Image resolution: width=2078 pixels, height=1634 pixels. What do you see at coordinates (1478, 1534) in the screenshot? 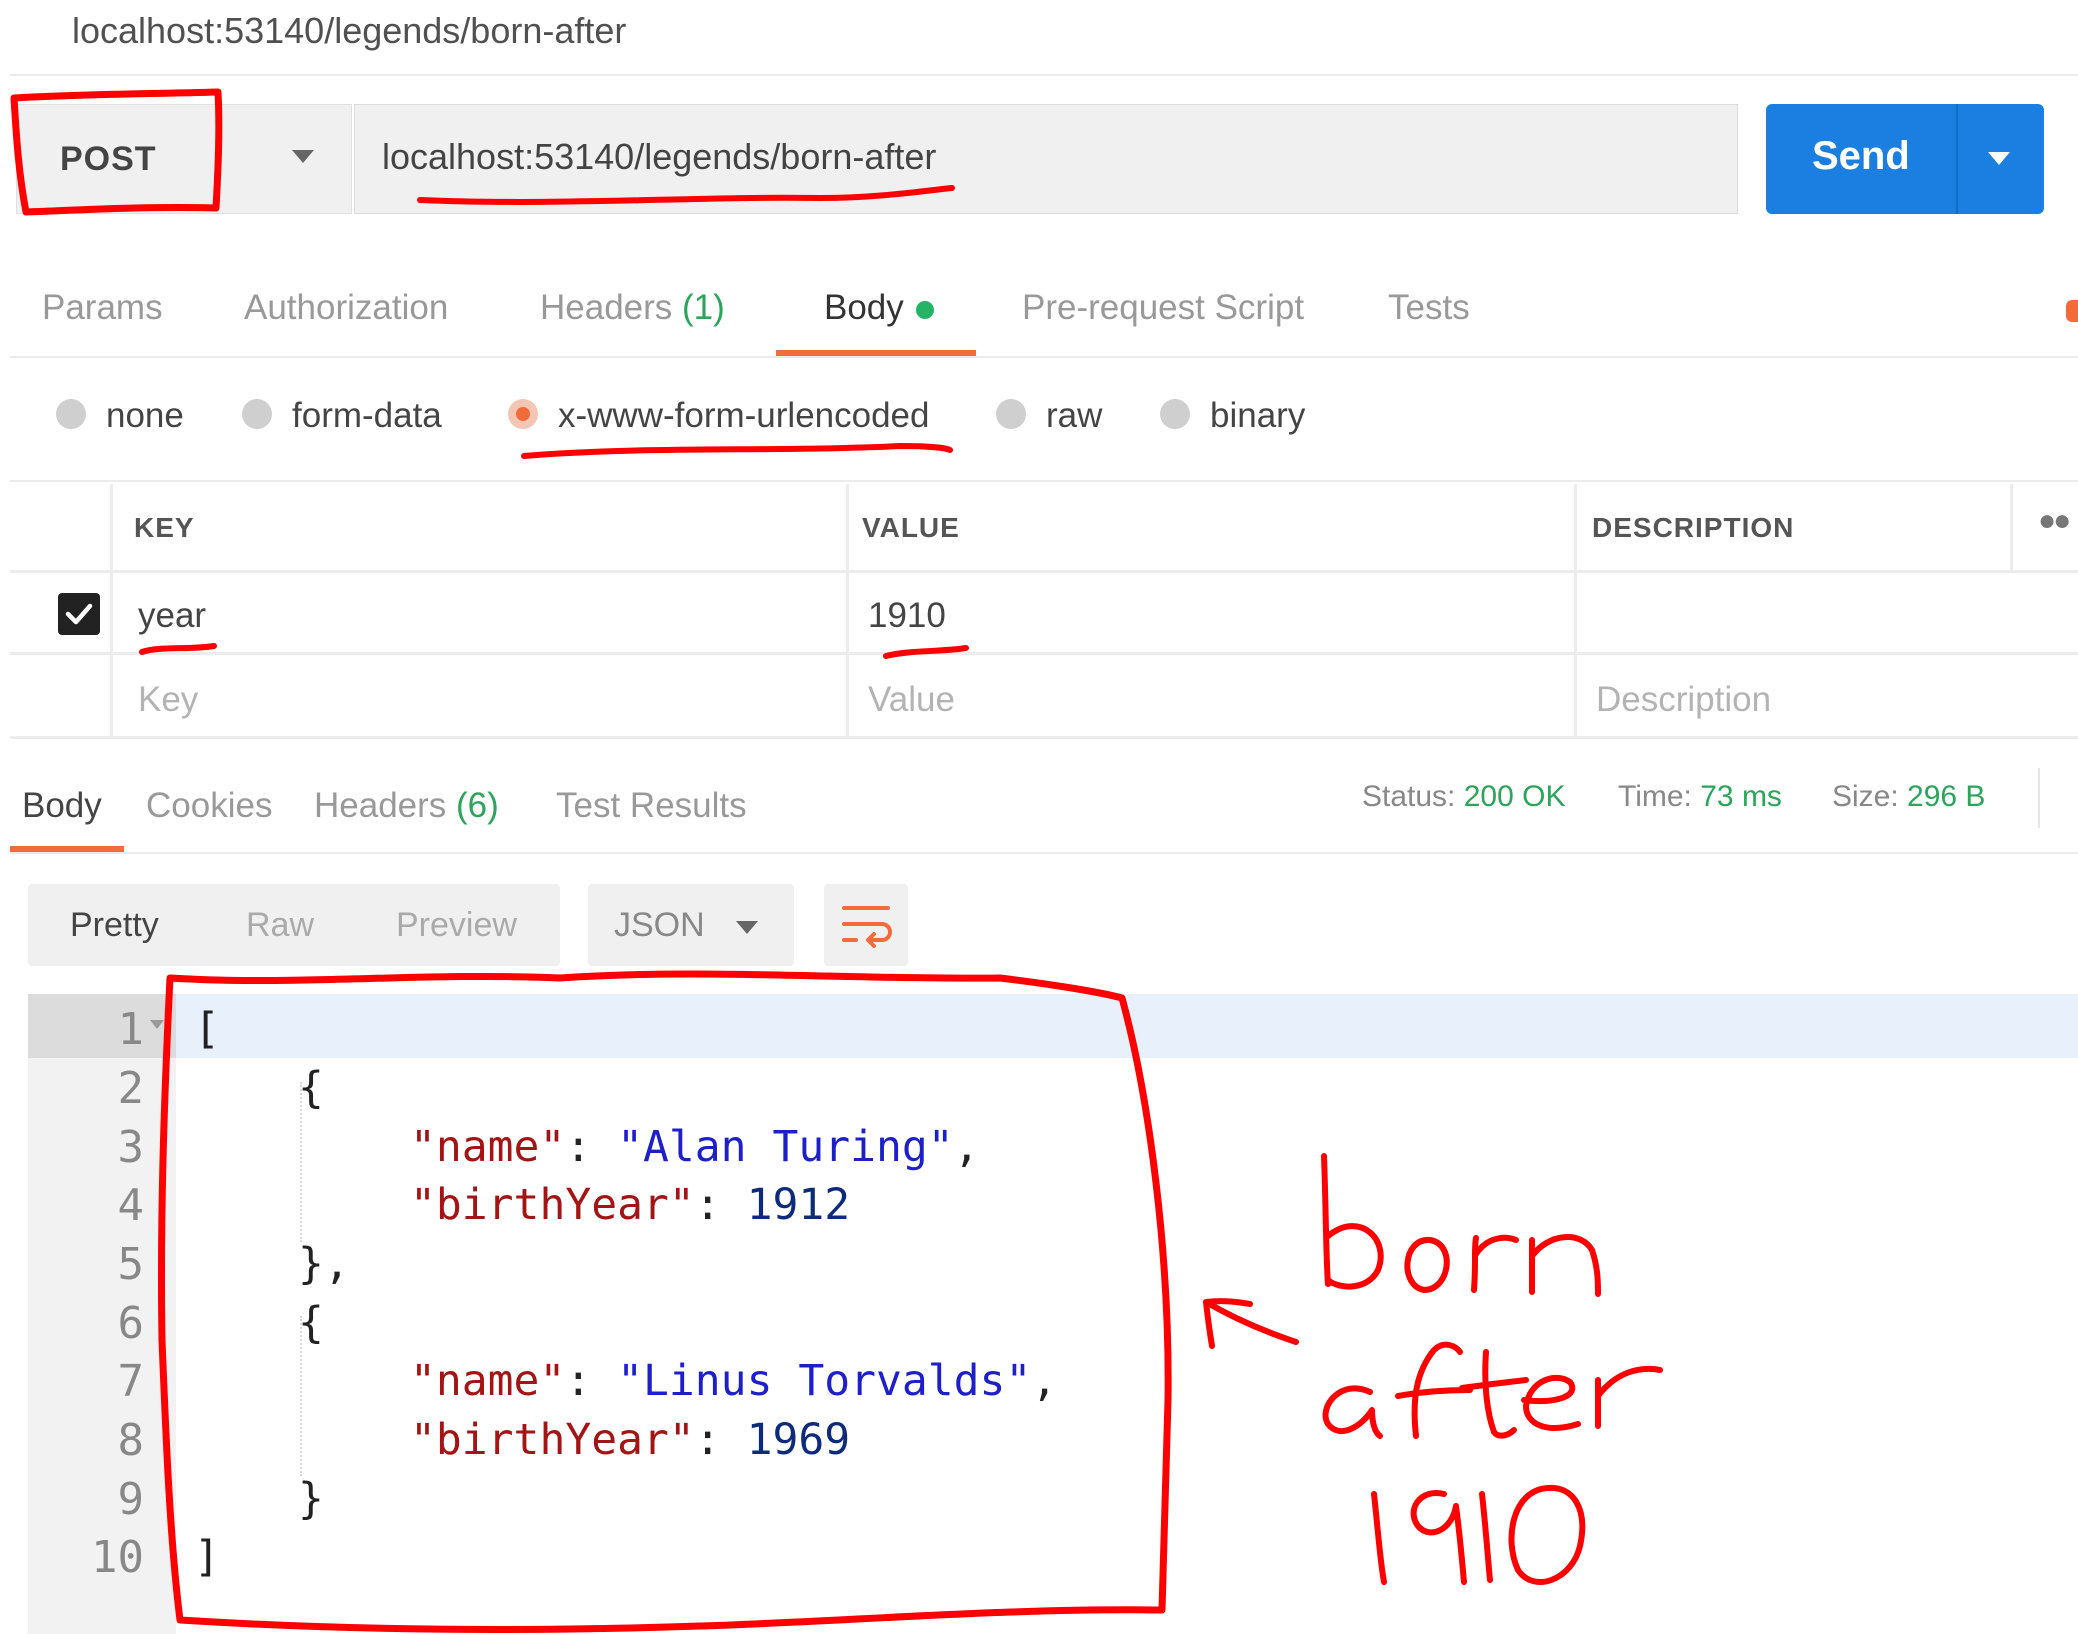
I see `annotation-number-1910` at bounding box center [1478, 1534].